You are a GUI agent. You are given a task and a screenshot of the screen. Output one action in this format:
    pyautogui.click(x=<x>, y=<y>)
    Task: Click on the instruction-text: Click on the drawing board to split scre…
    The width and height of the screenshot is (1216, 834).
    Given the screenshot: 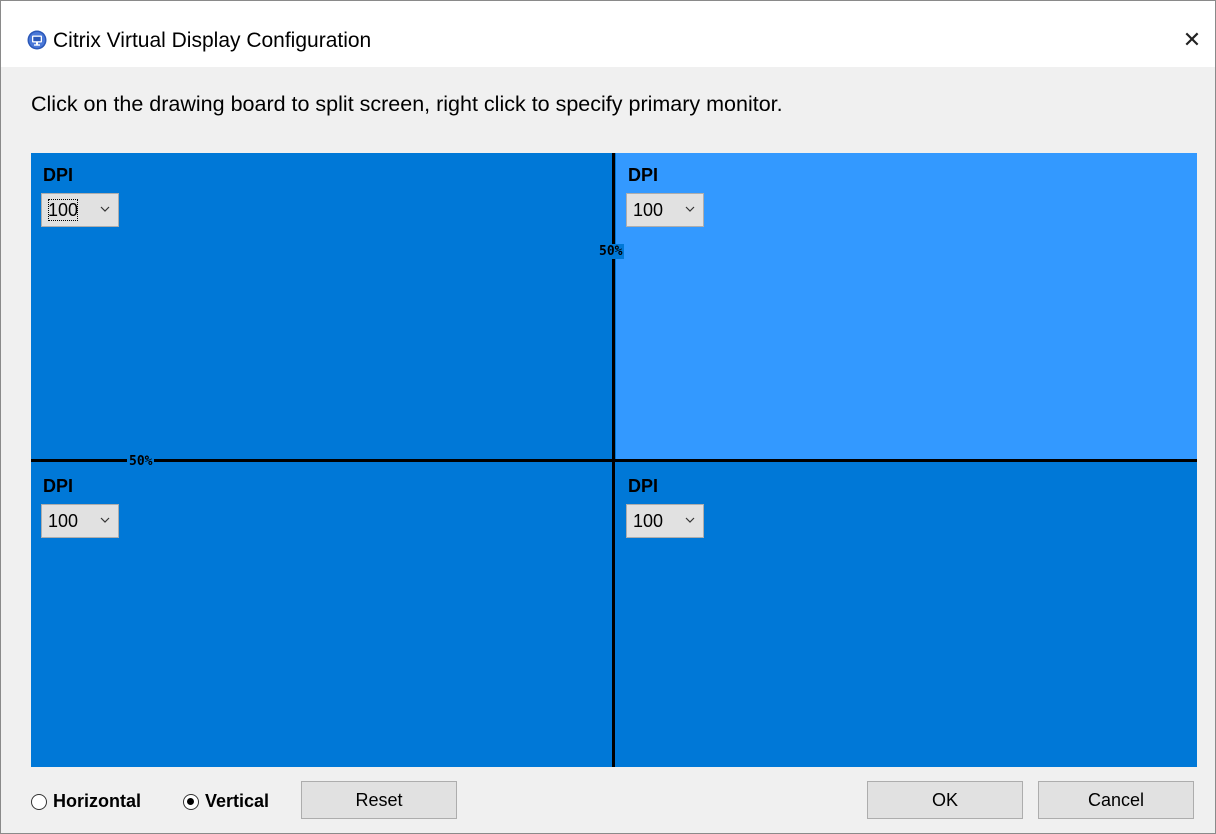 What is the action you would take?
    pyautogui.click(x=407, y=104)
    